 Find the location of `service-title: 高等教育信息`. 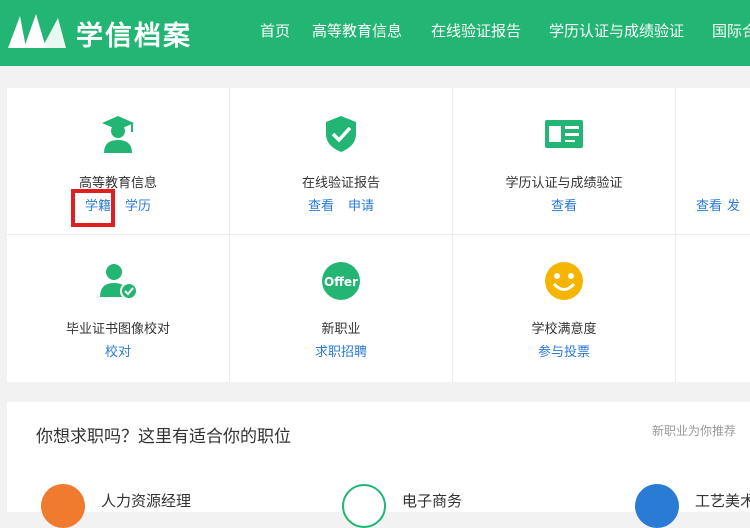

service-title: 高等教育信息 is located at coordinates (117, 183).